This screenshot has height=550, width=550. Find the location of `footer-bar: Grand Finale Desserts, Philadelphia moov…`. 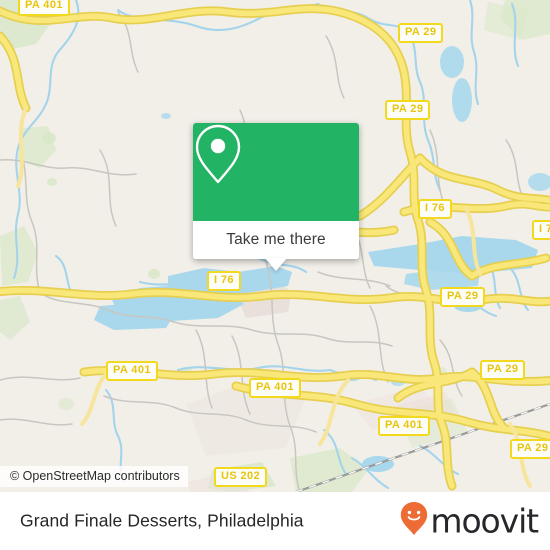

footer-bar: Grand Finale Desserts, Philadelphia moov… is located at coordinates (275, 521).